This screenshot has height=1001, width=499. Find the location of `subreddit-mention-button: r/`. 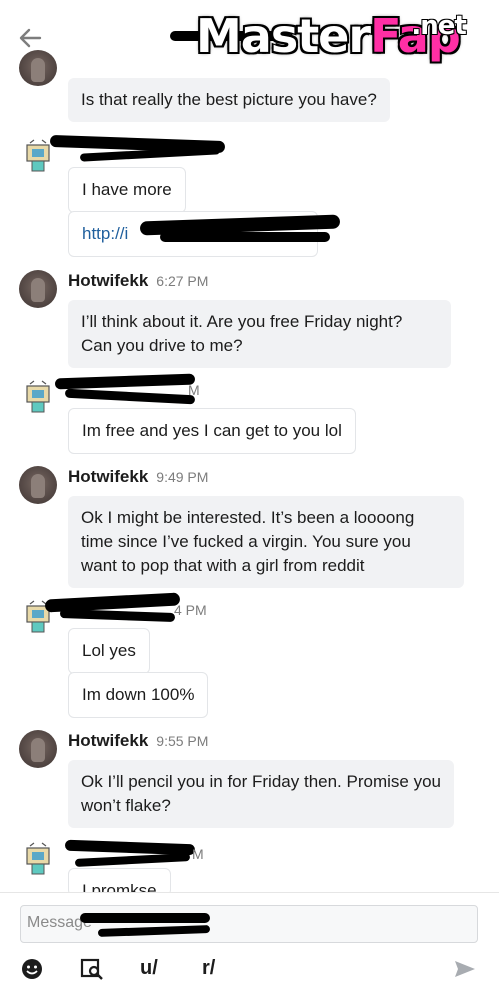

subreddit-mention-button: r/ is located at coordinates (208, 968).